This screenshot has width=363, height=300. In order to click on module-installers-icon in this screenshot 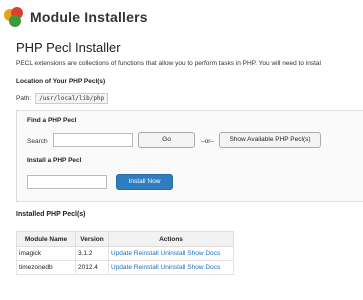, I will do `click(14, 17)`.